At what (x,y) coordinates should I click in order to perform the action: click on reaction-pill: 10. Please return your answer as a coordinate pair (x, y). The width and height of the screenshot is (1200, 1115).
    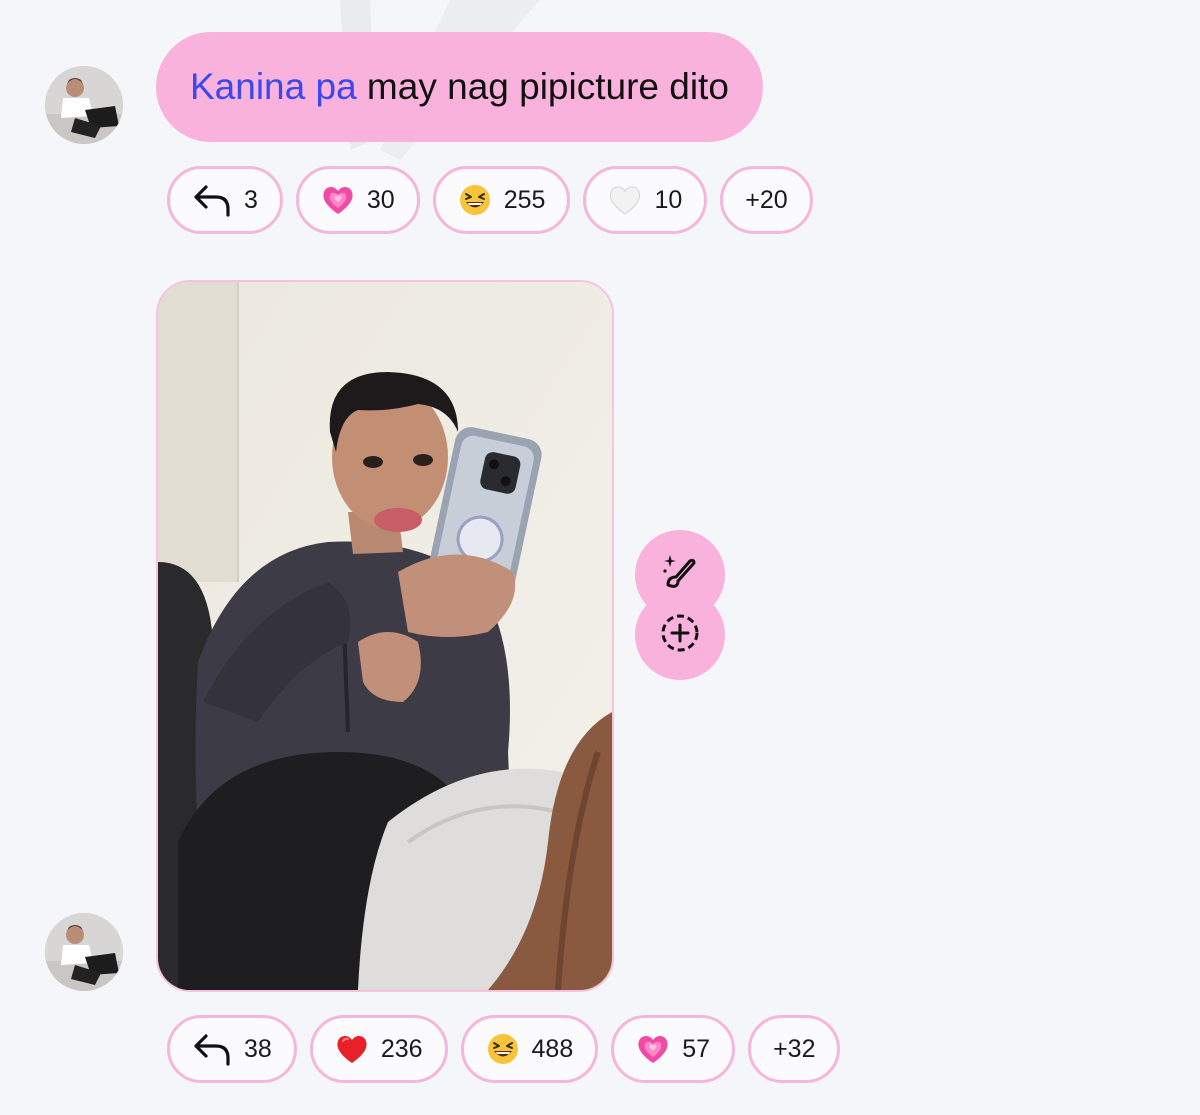
    Looking at the image, I should click on (645, 200).